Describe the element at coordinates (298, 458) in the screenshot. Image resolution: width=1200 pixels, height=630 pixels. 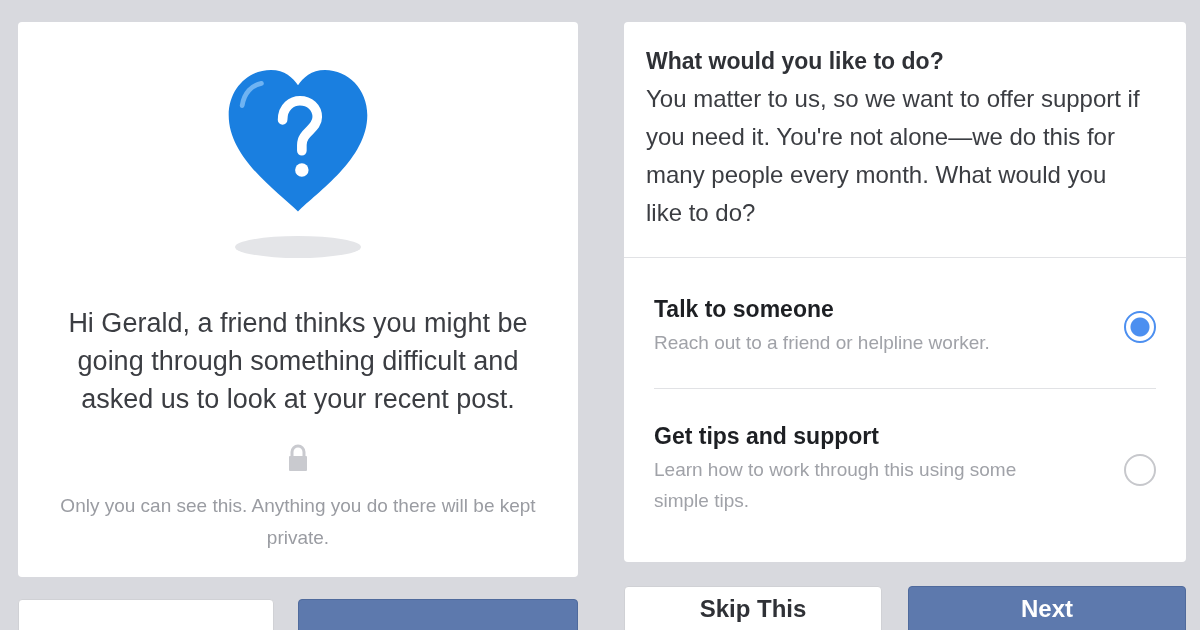
I see `lock-icon` at that location.